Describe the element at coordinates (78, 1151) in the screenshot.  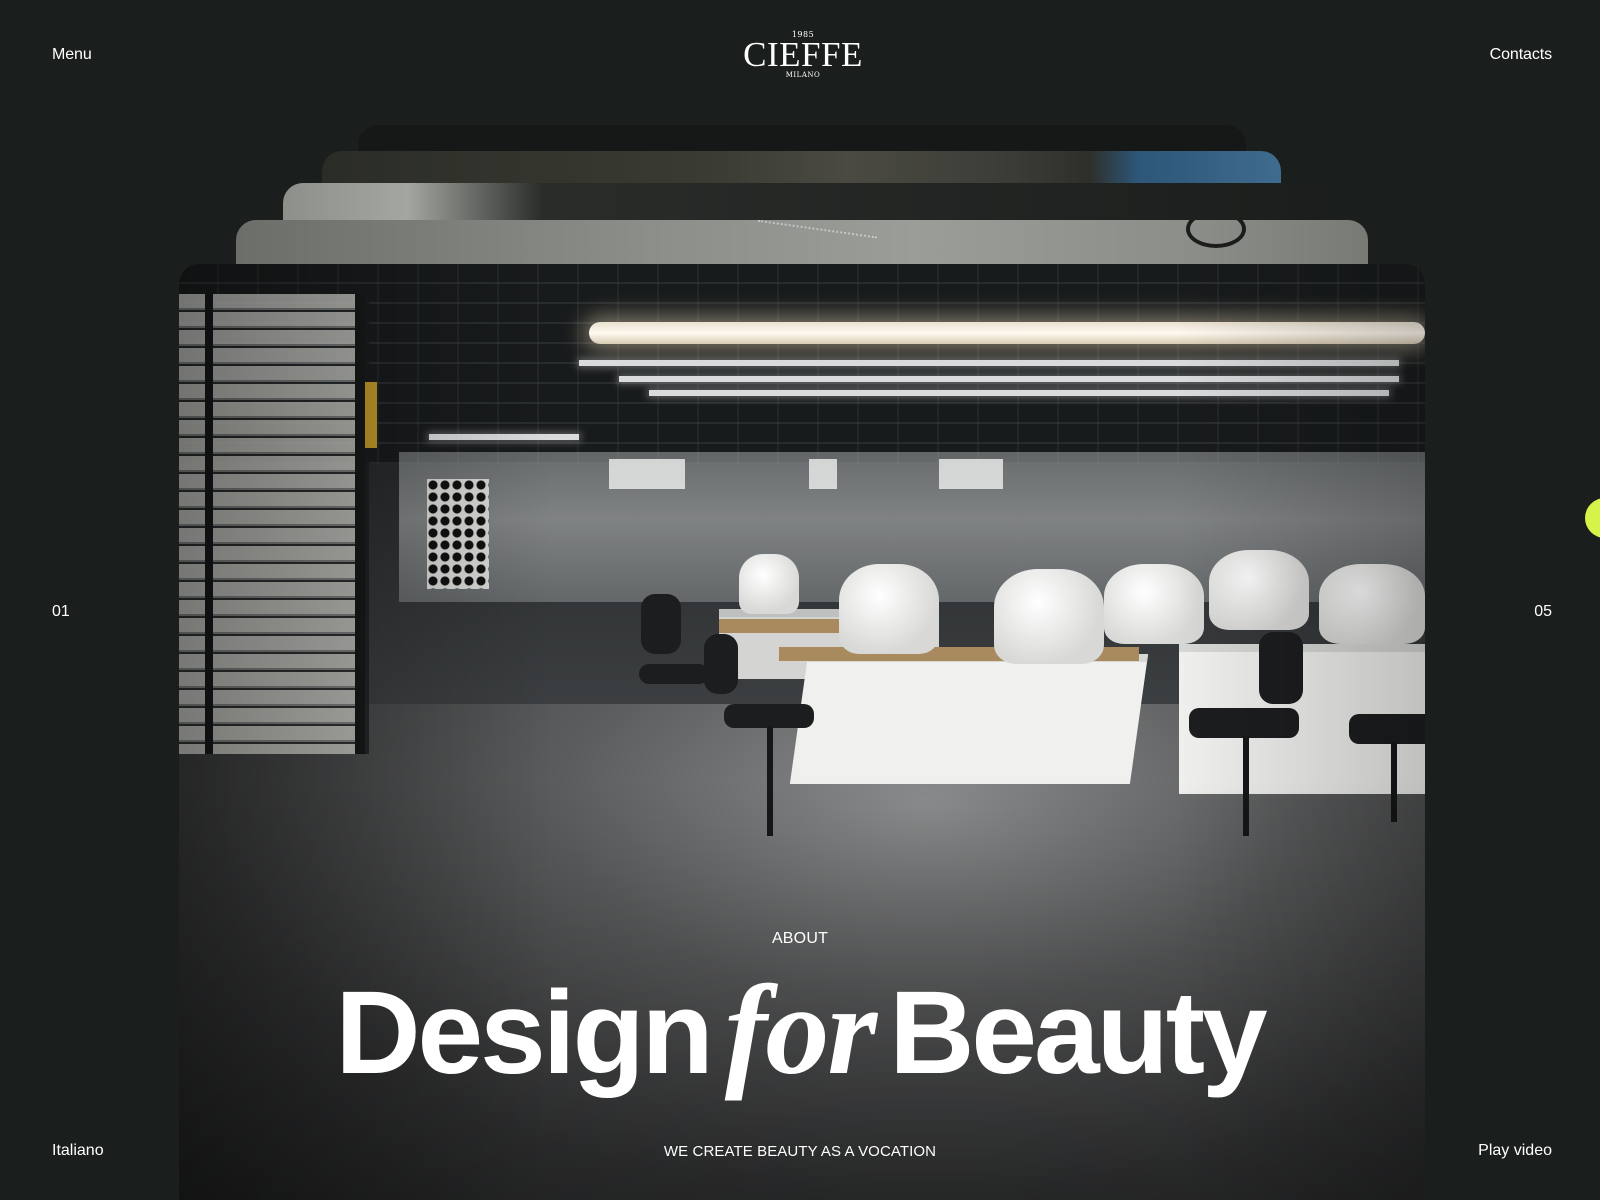
I see `language-switch: Italiano` at that location.